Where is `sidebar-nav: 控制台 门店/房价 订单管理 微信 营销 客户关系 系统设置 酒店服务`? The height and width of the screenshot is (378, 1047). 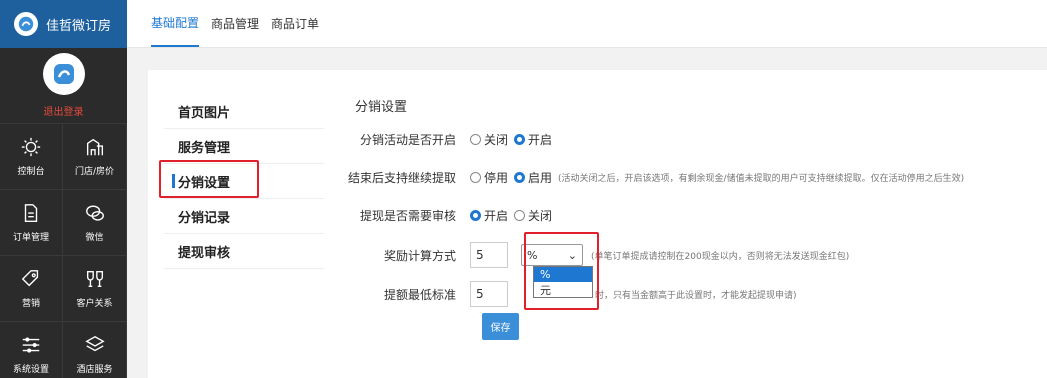 sidebar-nav: 控制台 门店/房价 订单管理 微信 营销 客户关系 系统设置 酒店服务 is located at coordinates (63, 251).